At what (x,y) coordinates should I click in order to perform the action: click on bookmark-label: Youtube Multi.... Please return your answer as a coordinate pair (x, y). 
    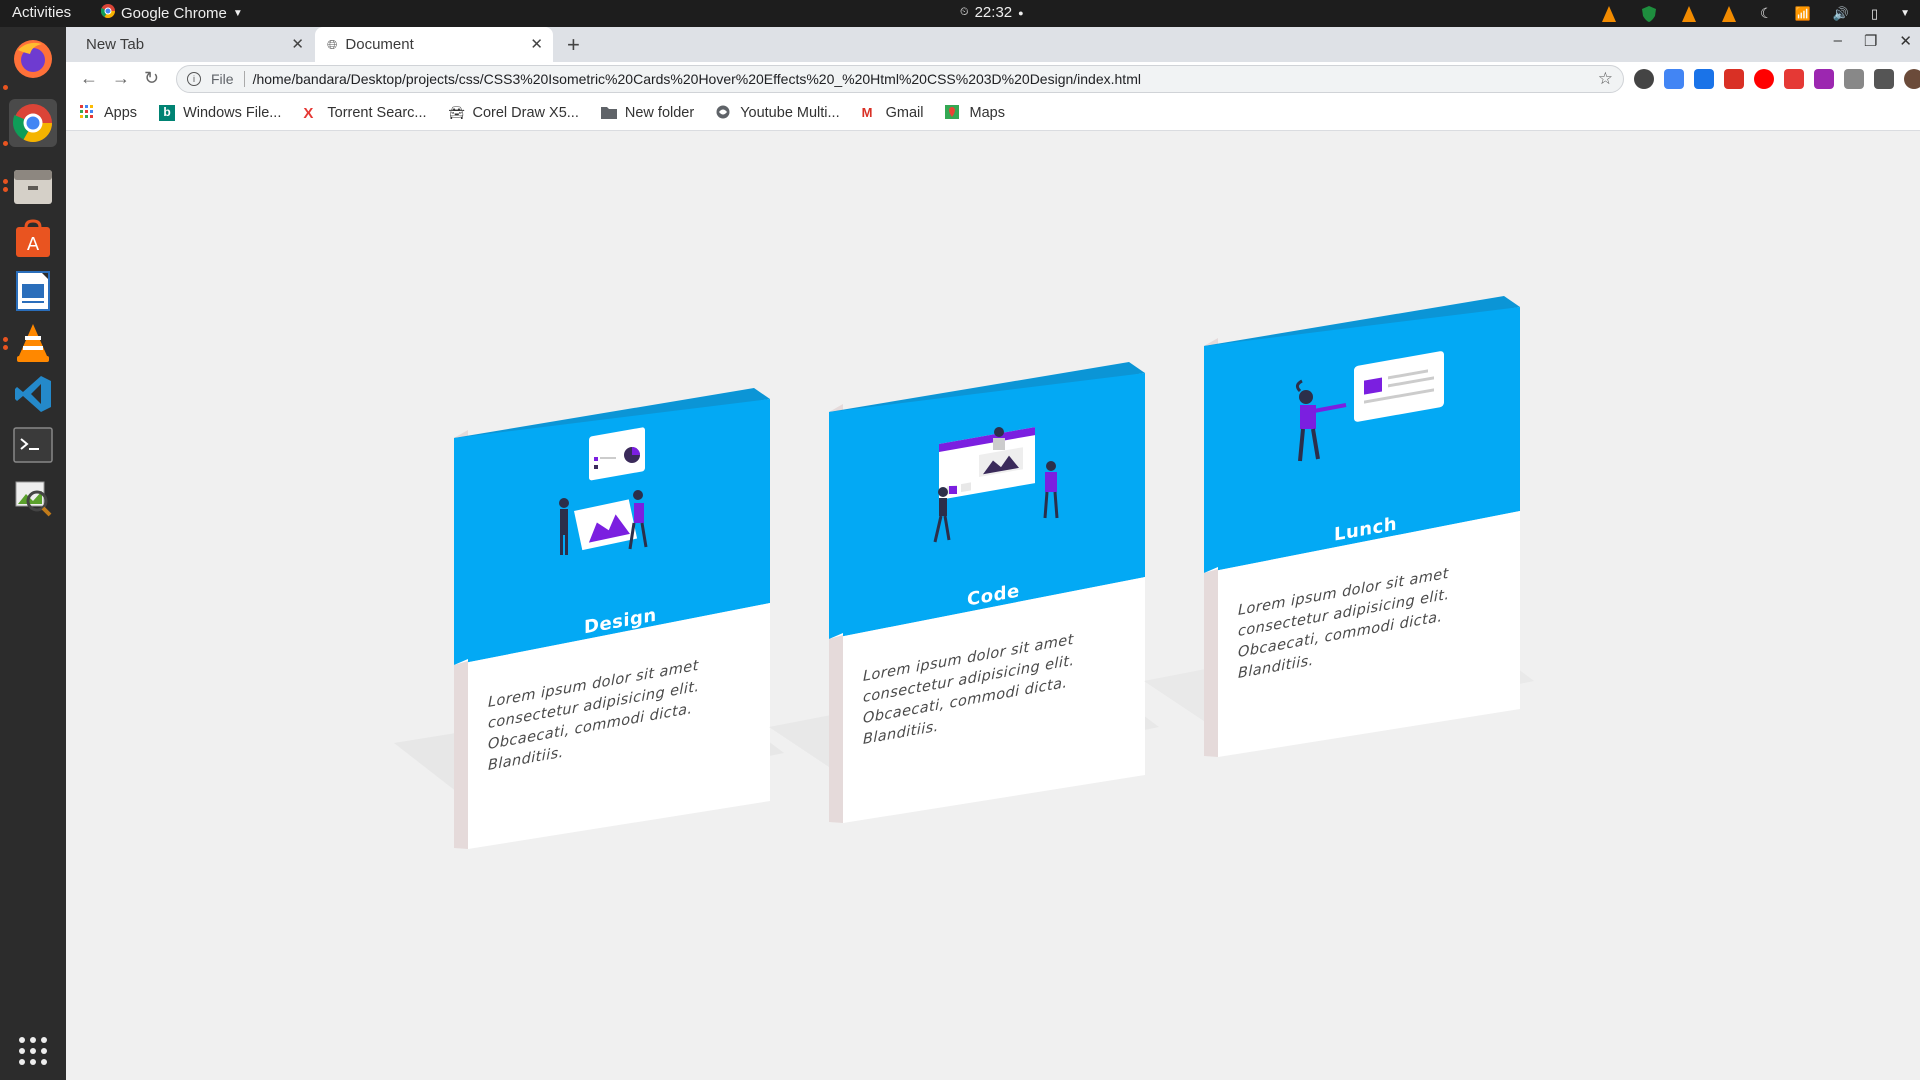
    Looking at the image, I should click on (790, 113).